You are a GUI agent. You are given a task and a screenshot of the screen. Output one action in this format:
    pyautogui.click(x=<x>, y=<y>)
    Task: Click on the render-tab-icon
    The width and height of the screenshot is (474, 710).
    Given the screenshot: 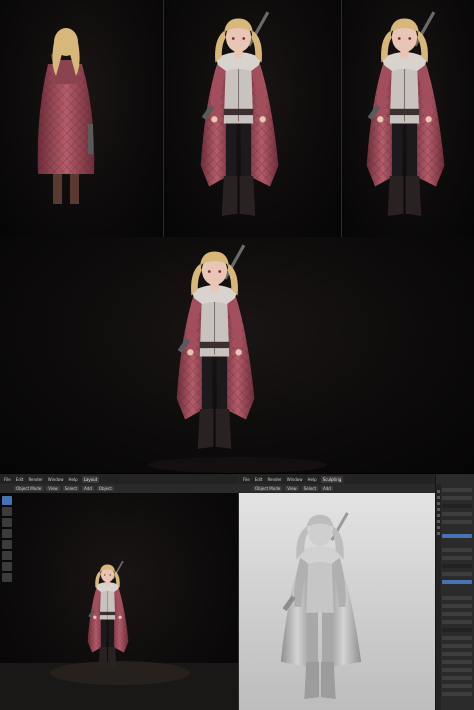 What is the action you would take?
    pyautogui.click(x=438, y=497)
    